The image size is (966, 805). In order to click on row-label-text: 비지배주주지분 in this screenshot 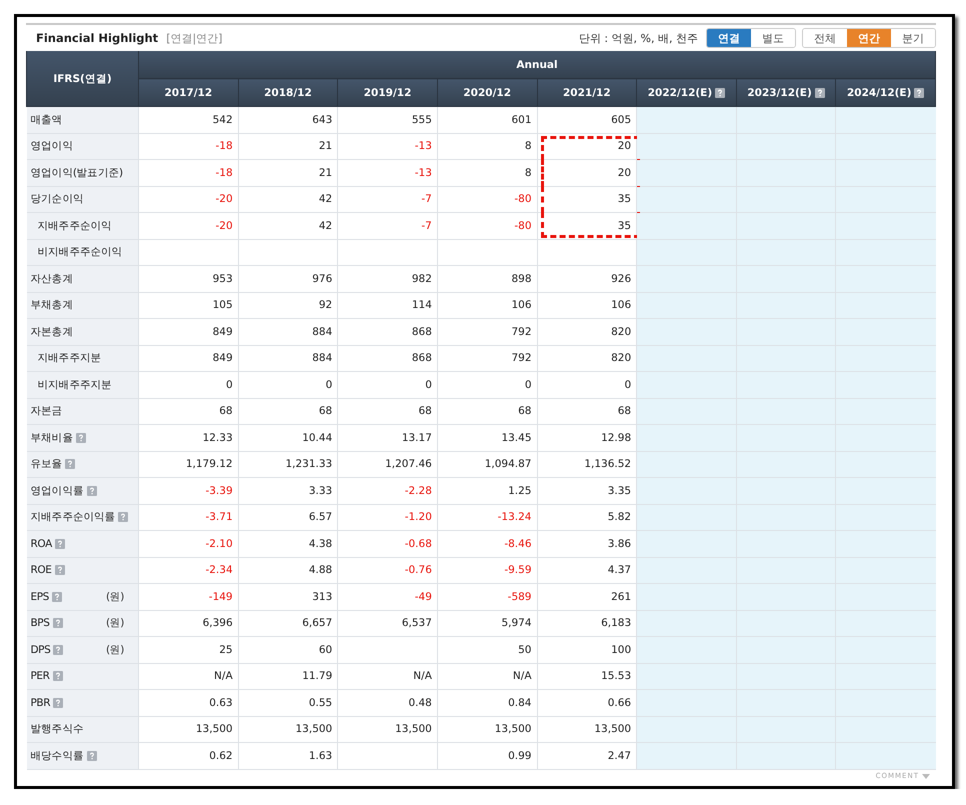, I will do `click(75, 385)`.